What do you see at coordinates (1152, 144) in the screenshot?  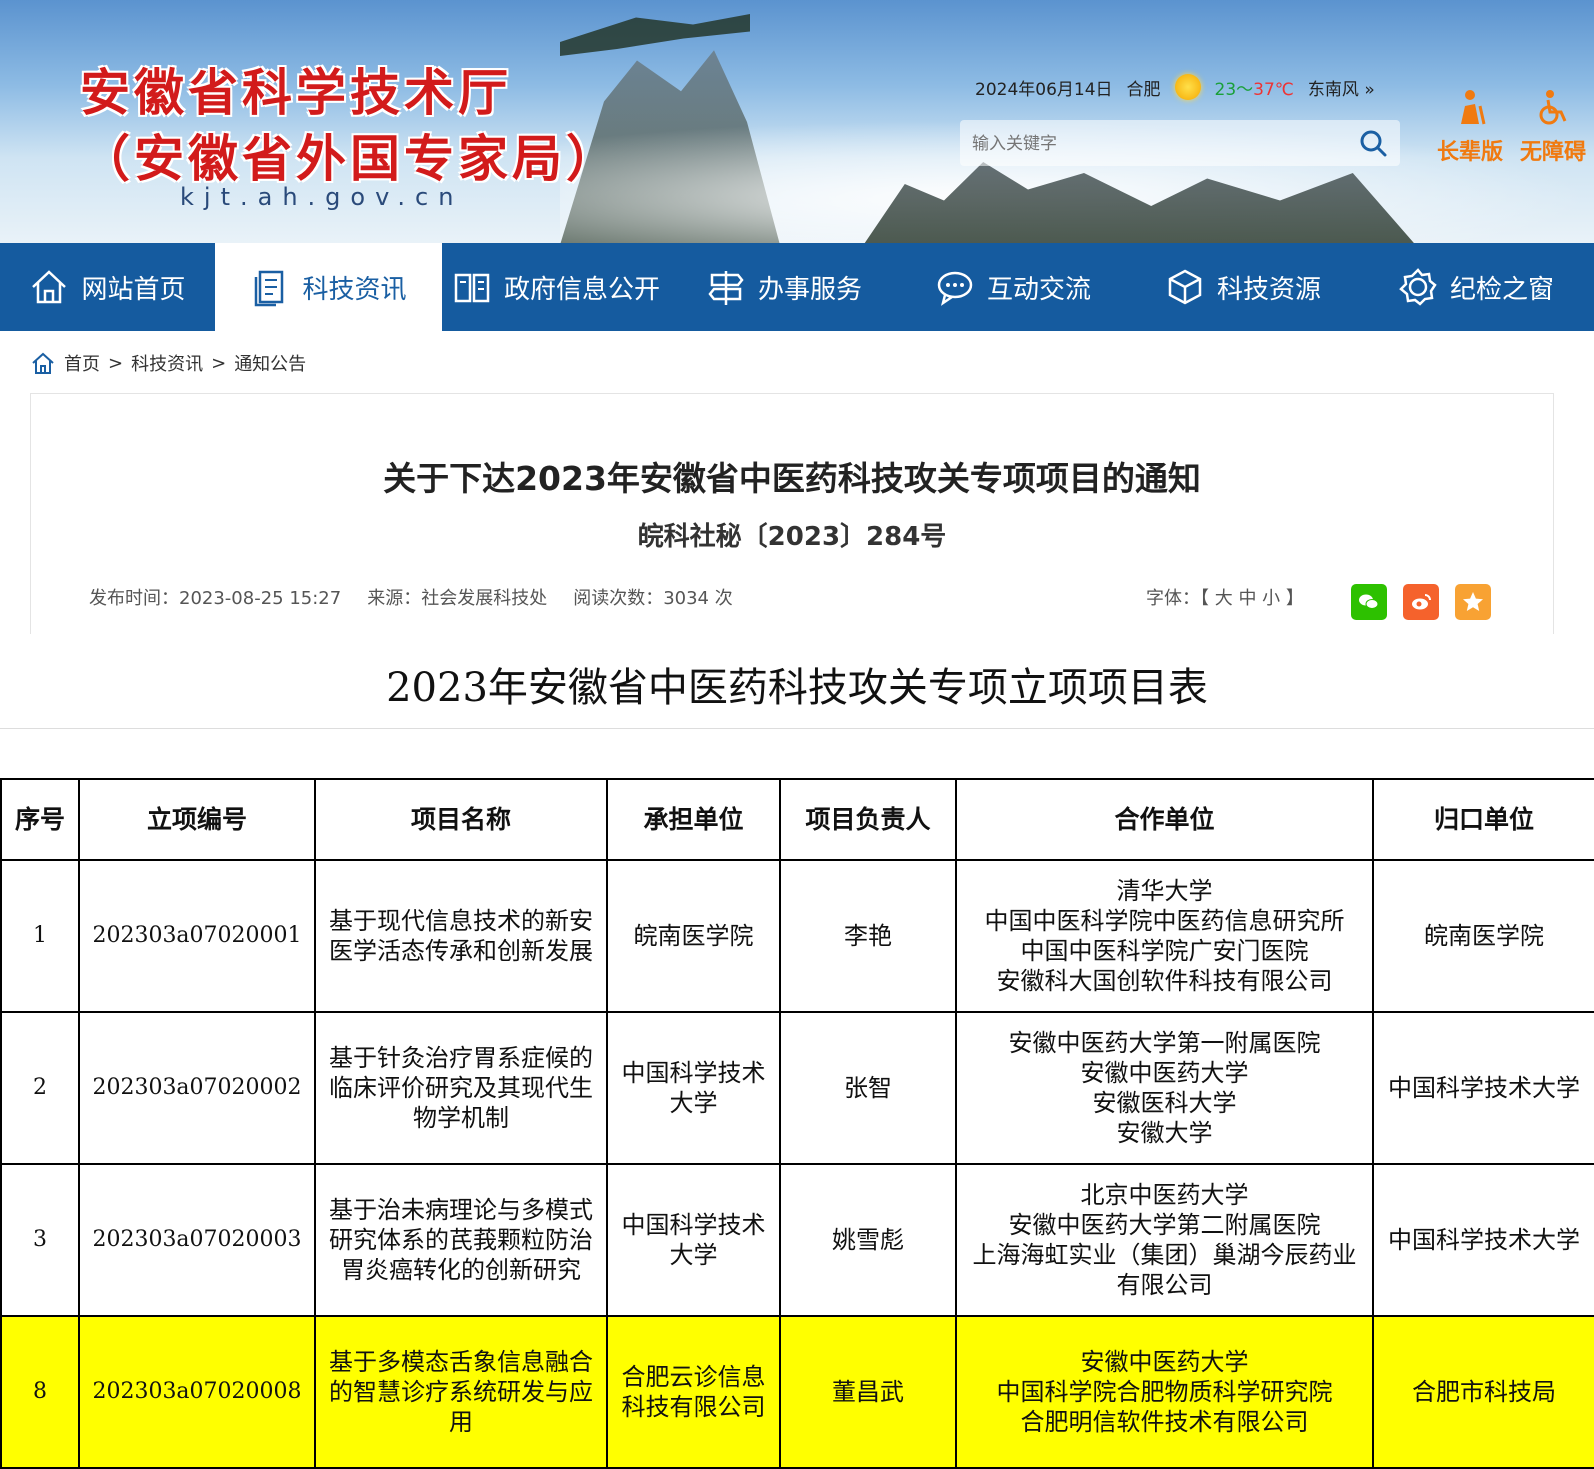 I see `search-input` at bounding box center [1152, 144].